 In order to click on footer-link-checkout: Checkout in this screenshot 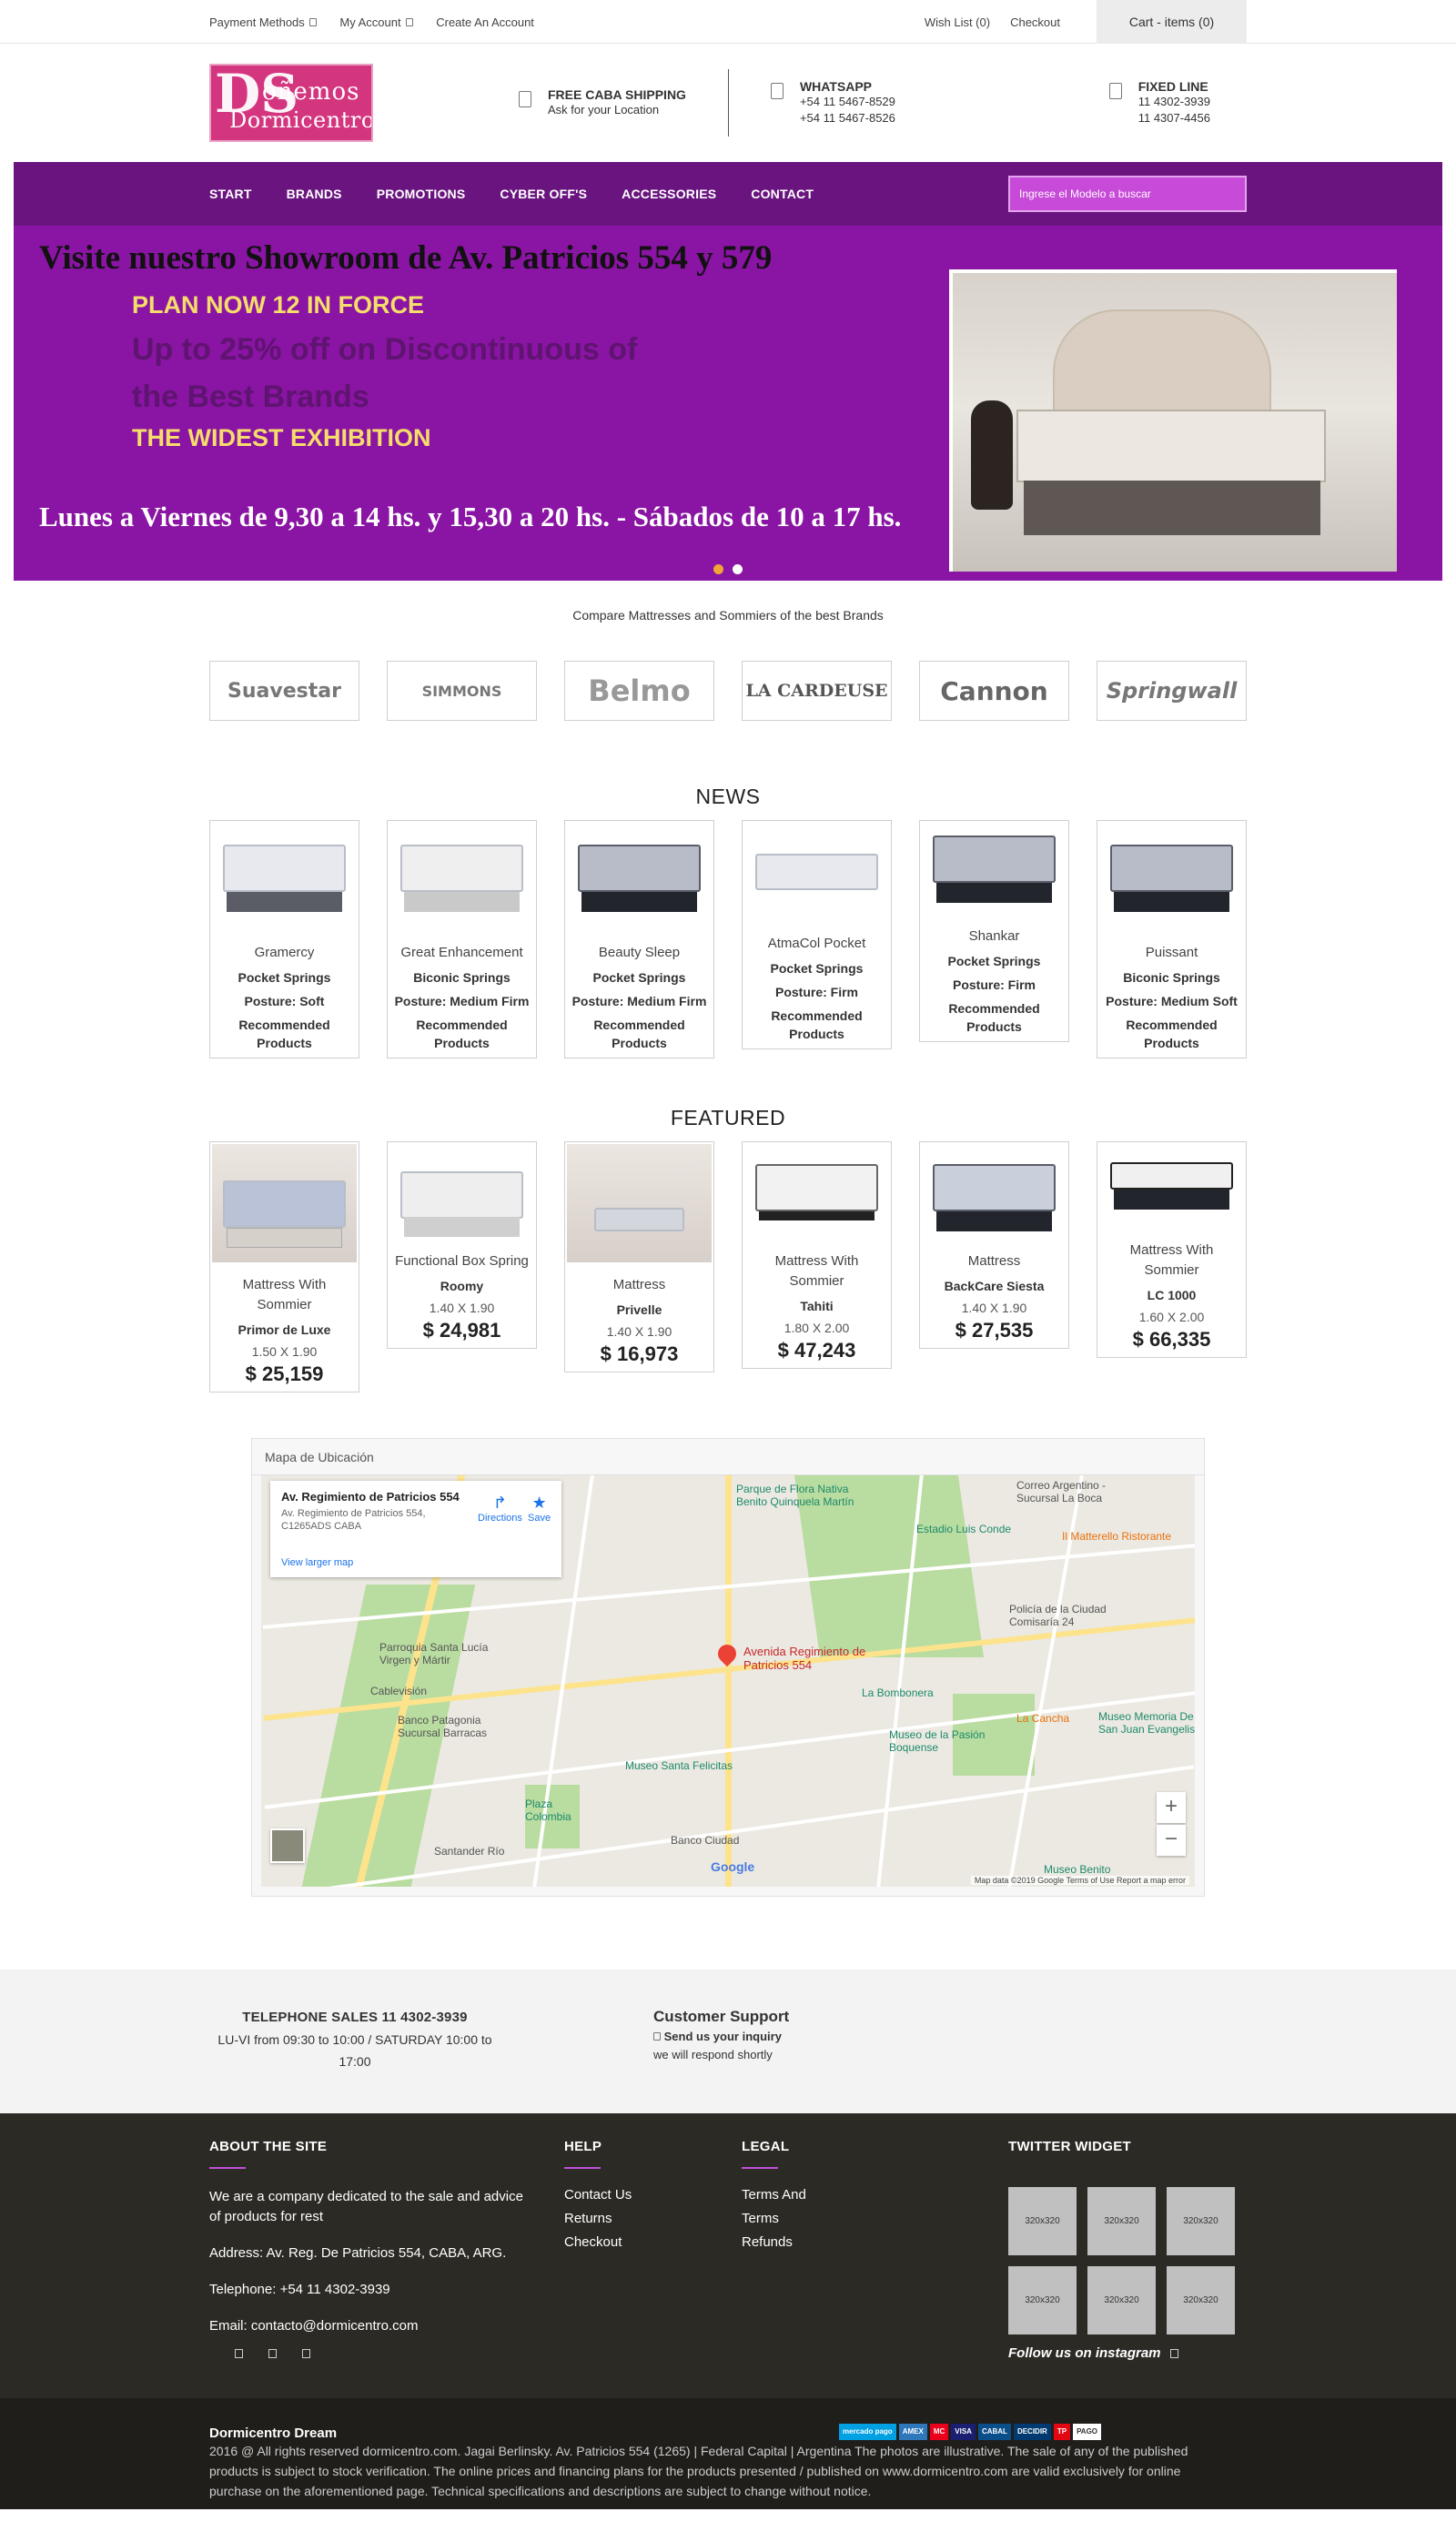, I will do `click(598, 2242)`.